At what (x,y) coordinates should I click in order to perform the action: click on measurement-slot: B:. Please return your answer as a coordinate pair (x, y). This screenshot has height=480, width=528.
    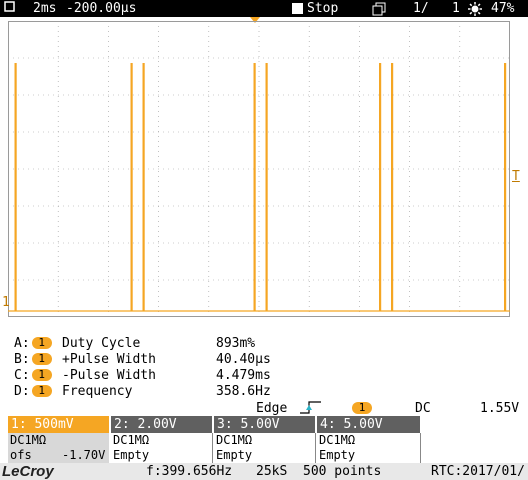
    Looking at the image, I should click on (22, 359).